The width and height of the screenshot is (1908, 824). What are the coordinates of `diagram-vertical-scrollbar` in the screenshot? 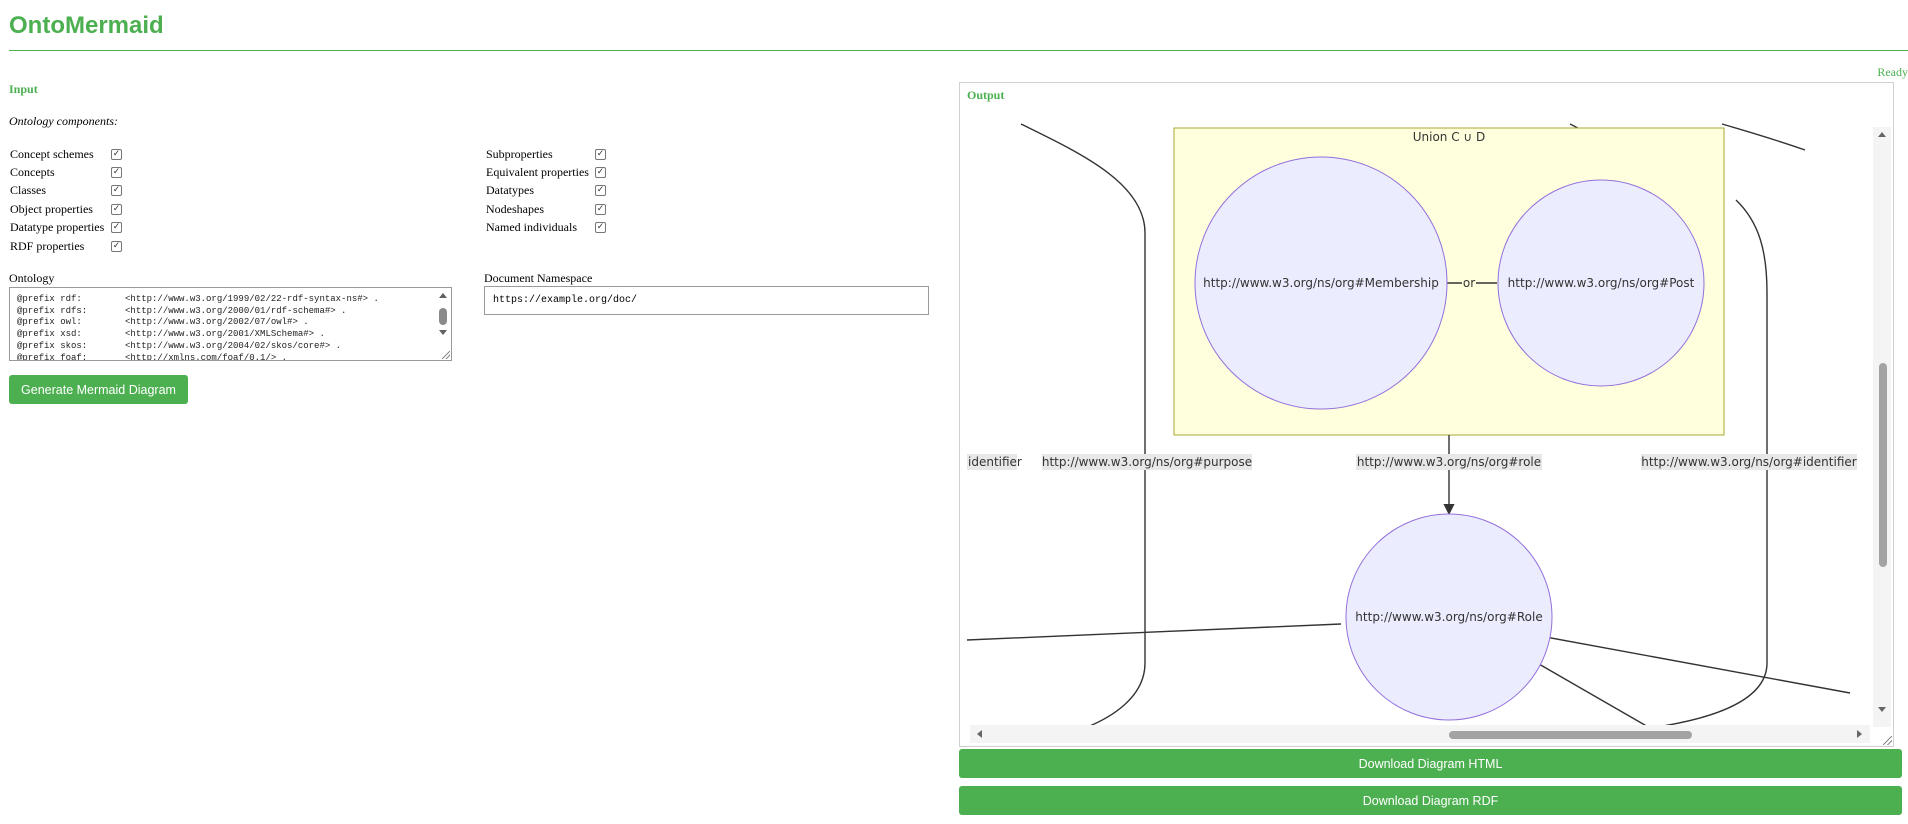 It's located at (1882, 427).